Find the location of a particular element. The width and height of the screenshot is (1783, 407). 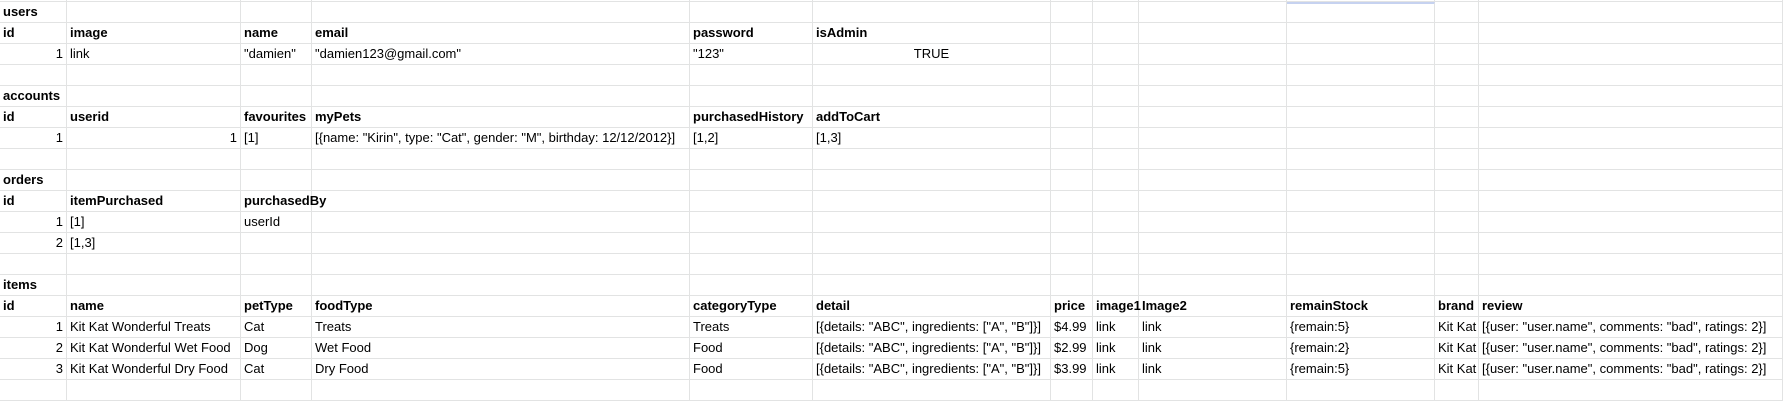

cell: {remain:5} is located at coordinates (1361, 327).